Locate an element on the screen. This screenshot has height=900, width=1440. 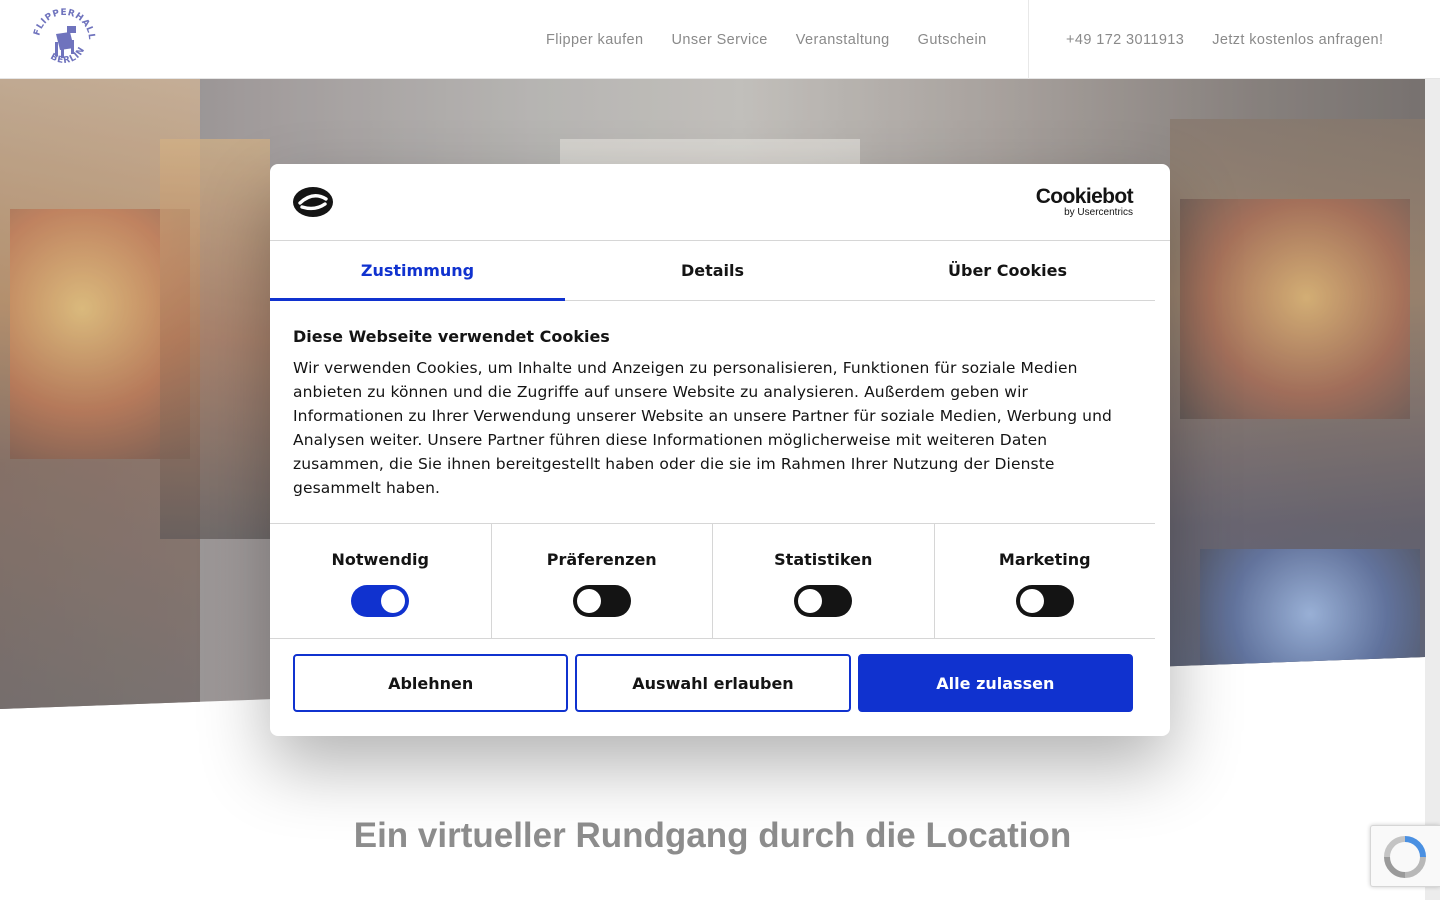
category-marketing: Marketing is located at coordinates (1045, 581).